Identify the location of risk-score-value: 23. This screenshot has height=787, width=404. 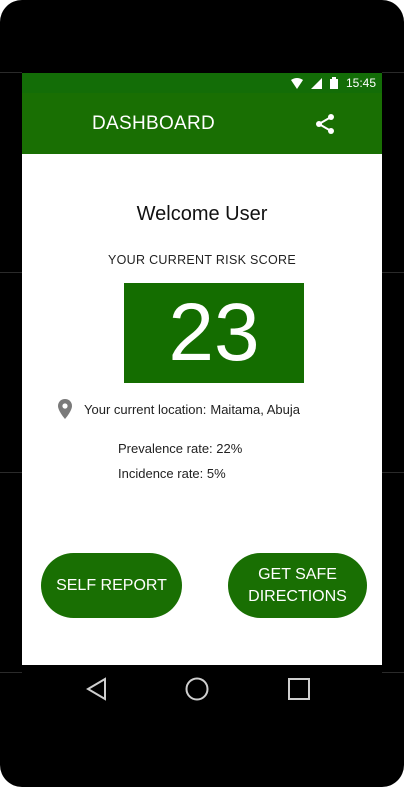
(214, 333).